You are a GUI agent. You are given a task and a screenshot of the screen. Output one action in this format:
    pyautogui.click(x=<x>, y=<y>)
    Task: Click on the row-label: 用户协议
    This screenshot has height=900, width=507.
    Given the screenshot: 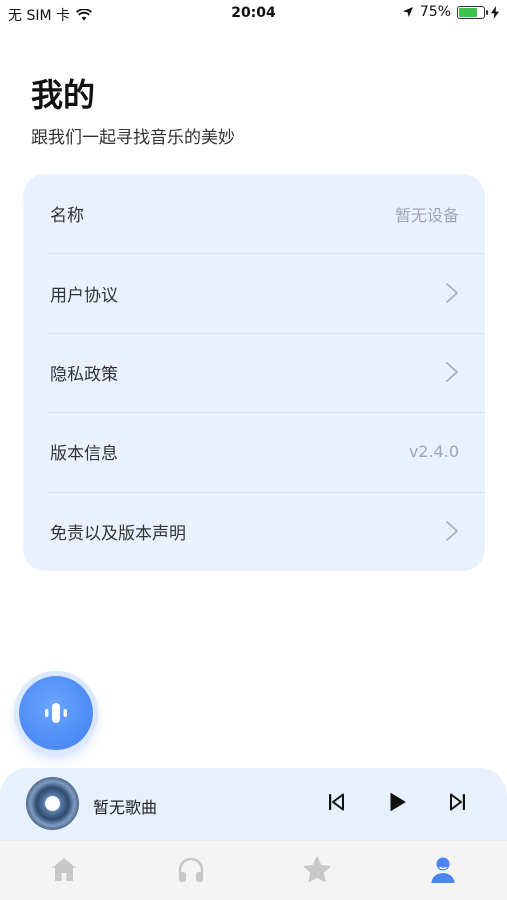 What is the action you would take?
    pyautogui.click(x=84, y=295)
    